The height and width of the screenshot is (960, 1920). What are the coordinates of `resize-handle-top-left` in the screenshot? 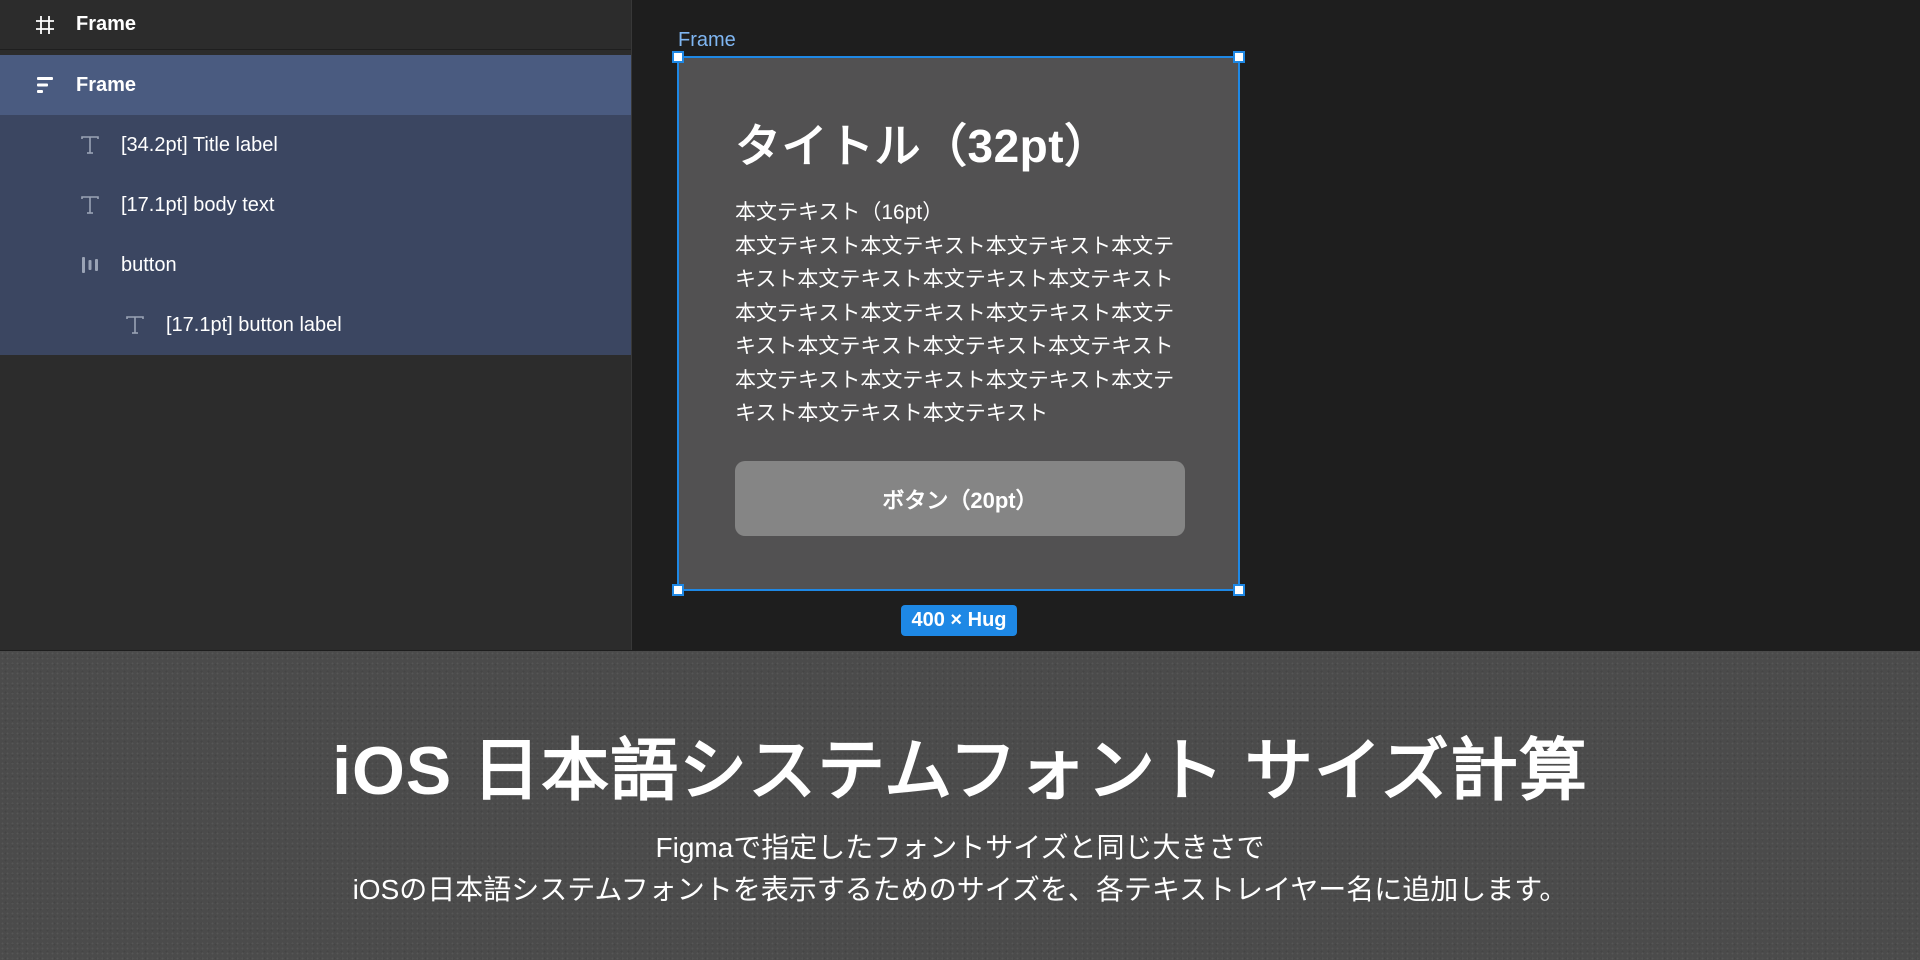 It's located at (678, 57).